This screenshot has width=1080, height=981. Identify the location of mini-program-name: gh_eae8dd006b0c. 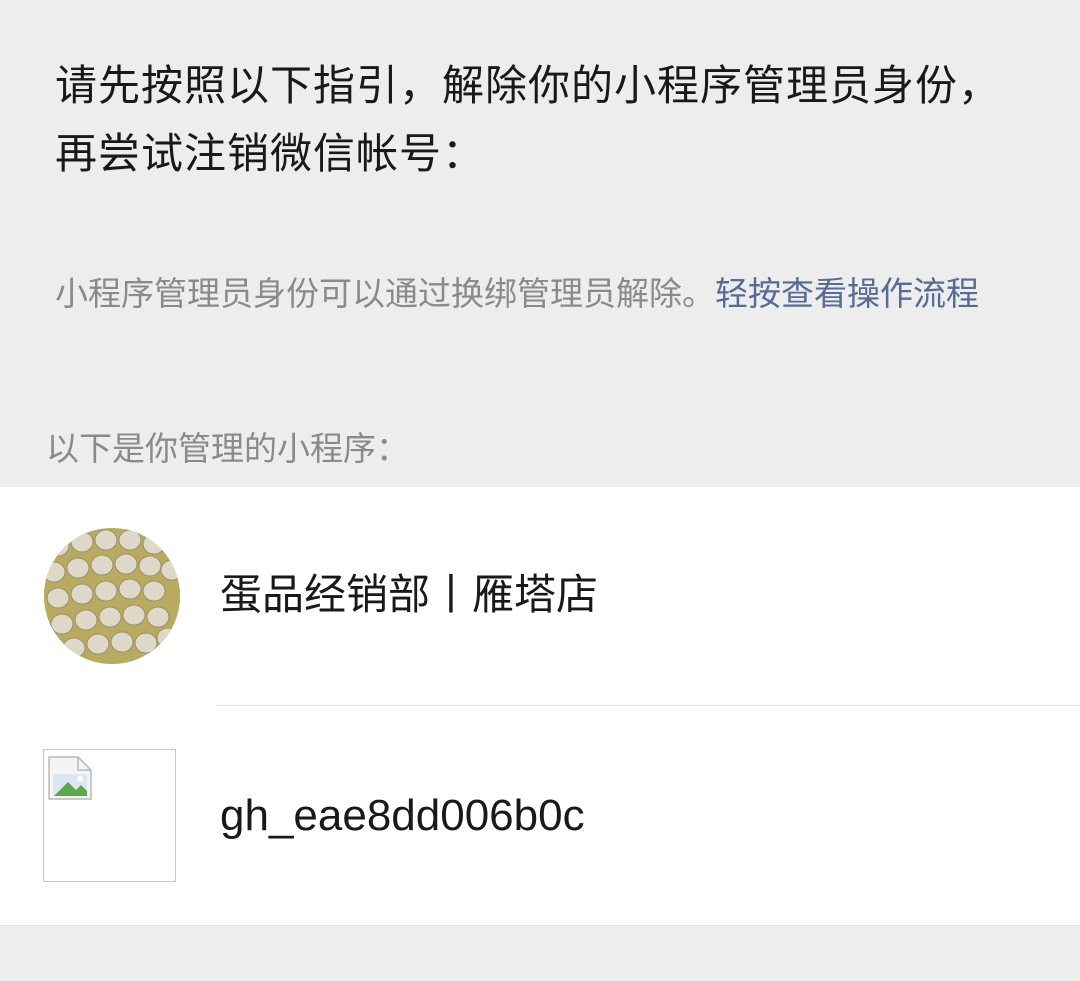
(402, 815).